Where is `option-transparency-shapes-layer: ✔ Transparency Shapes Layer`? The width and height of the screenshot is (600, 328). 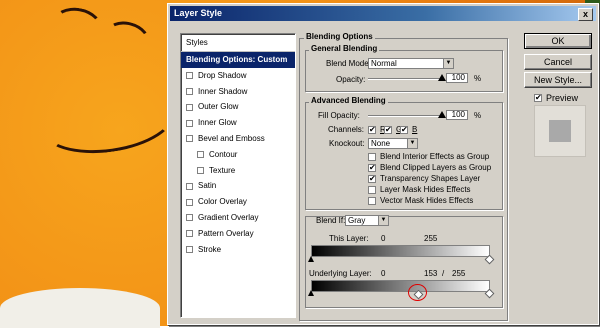 option-transparency-shapes-layer: ✔ Transparency Shapes Layer is located at coordinates (424, 178).